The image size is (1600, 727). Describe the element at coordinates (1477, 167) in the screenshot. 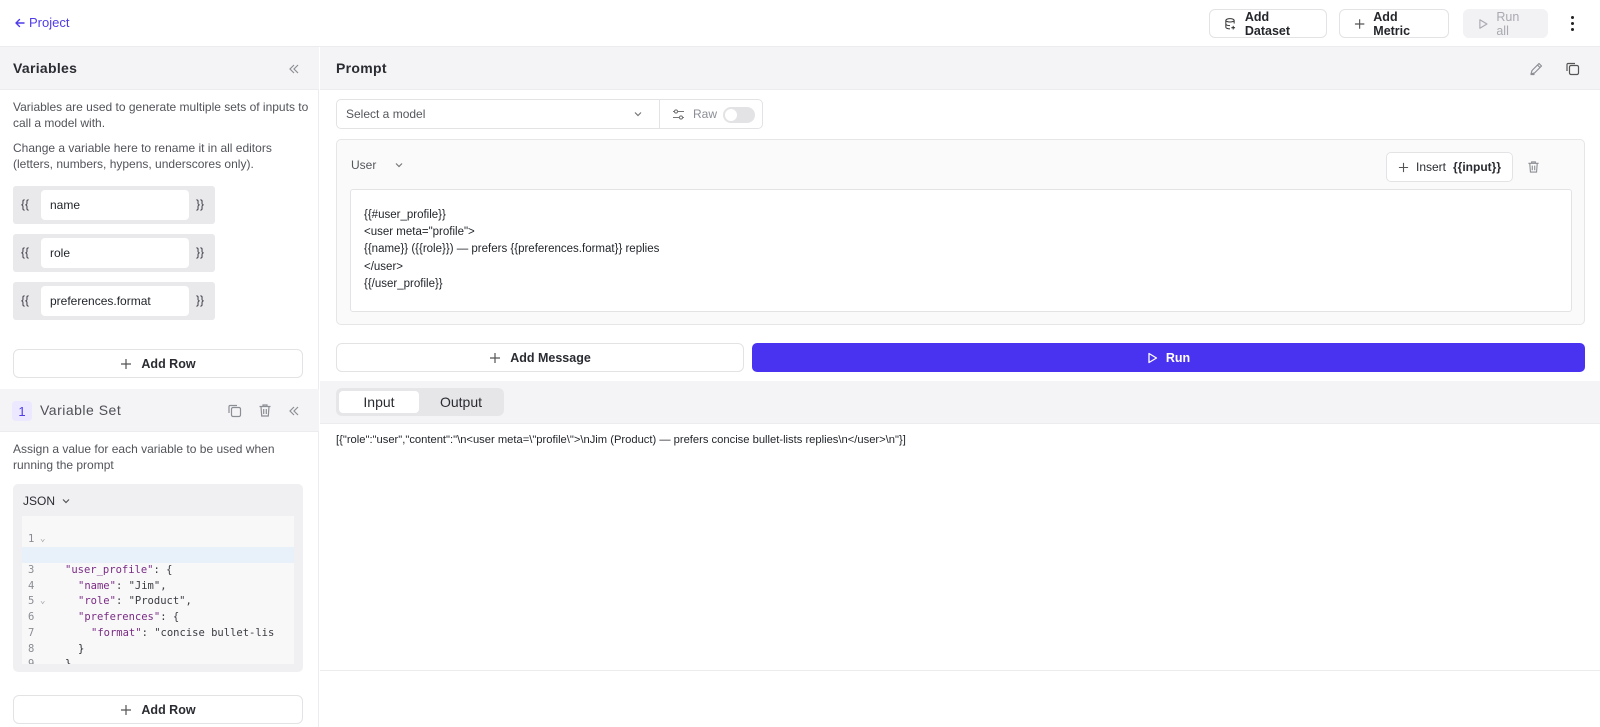

I see `insert-token: {{input}}` at that location.